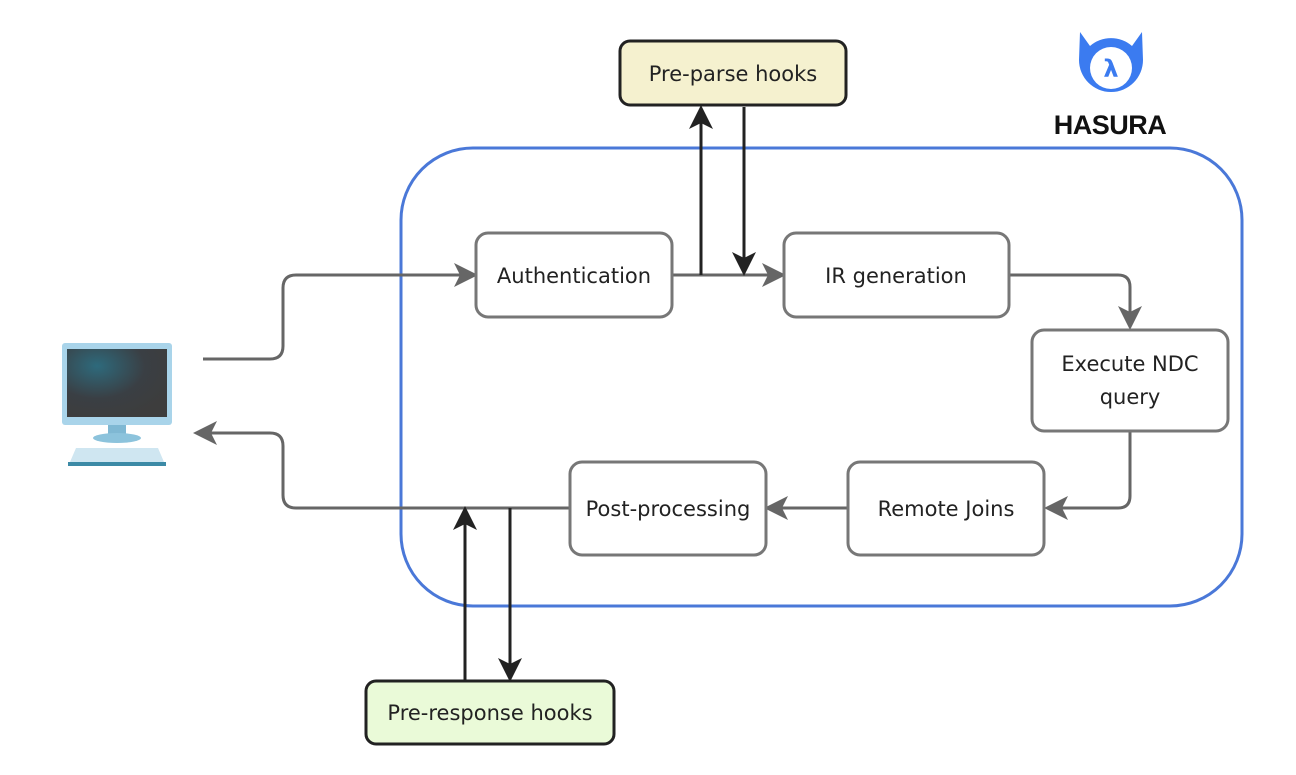  I want to click on authentication-label: Authentication, so click(574, 276).